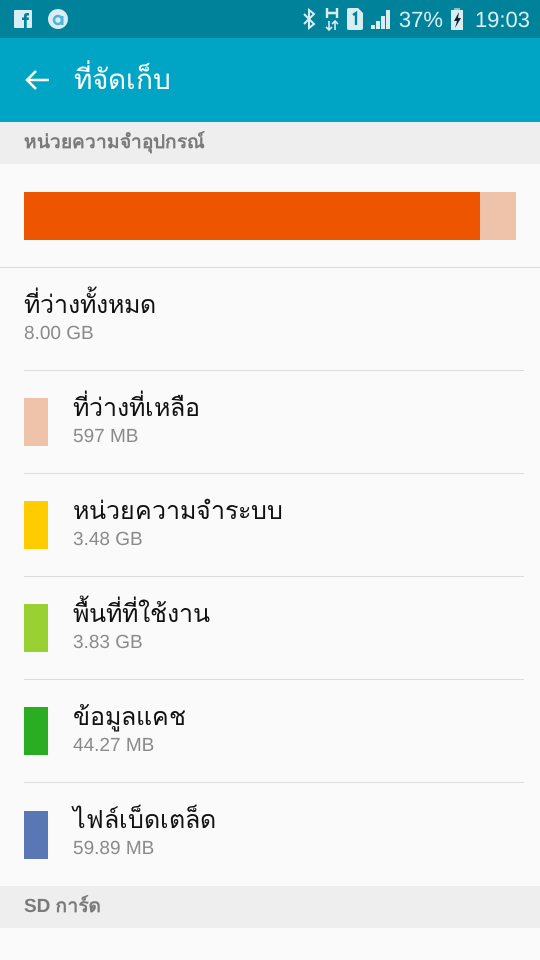 The width and height of the screenshot is (540, 960). Describe the element at coordinates (308, 19) in the screenshot. I see `bluetooth-icon` at that location.